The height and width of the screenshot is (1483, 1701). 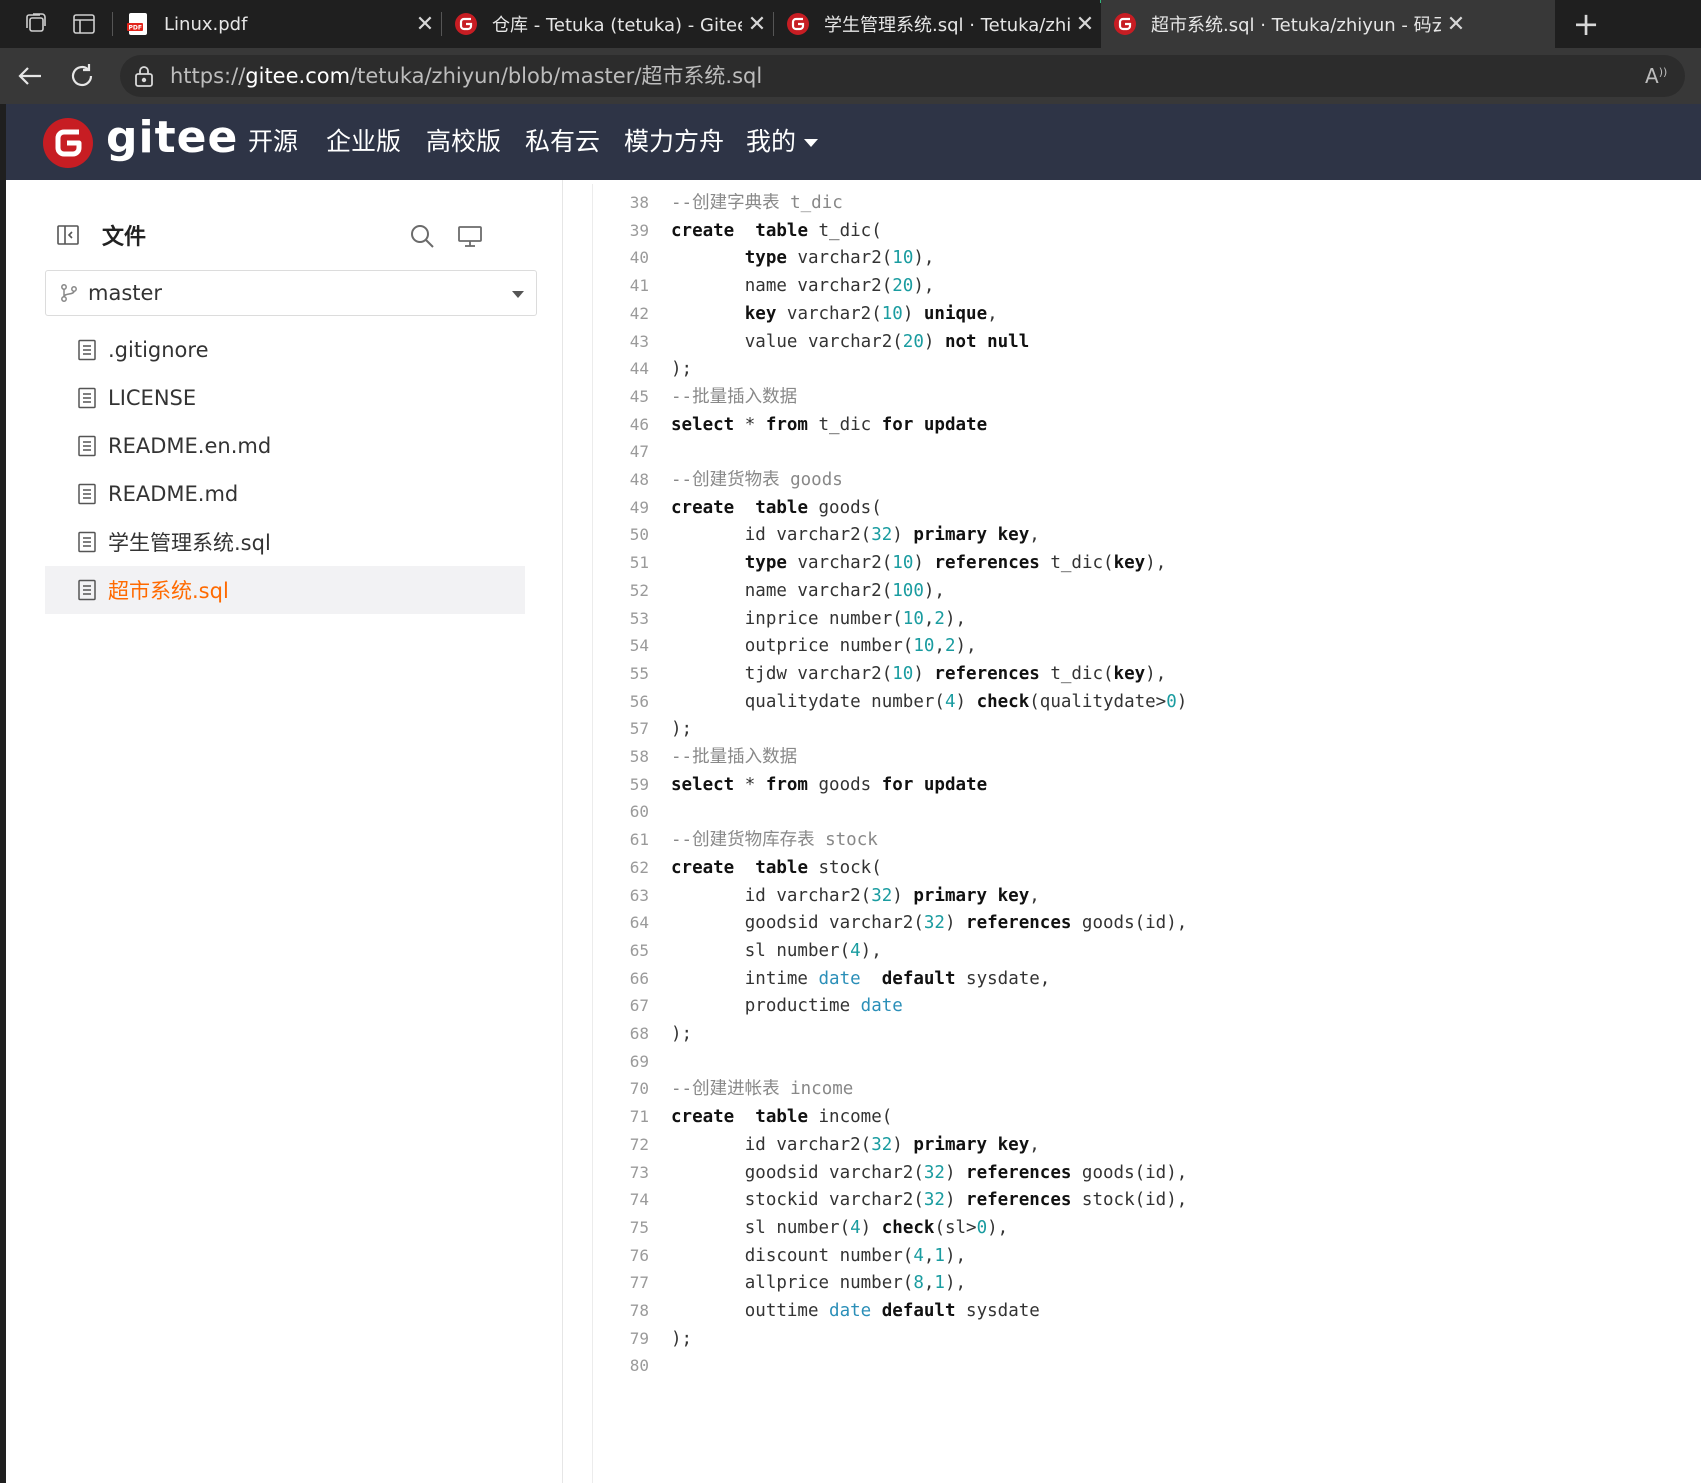 I want to click on line-number: 61, so click(x=621, y=840).